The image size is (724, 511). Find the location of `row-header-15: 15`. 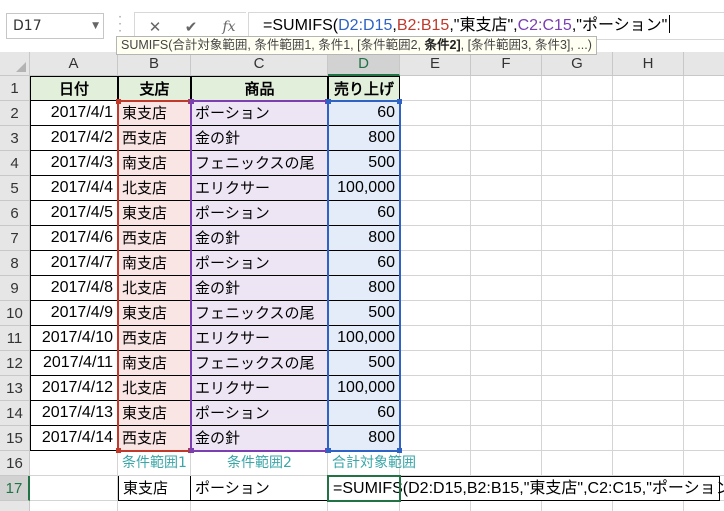

row-header-15: 15 is located at coordinates (15, 438).